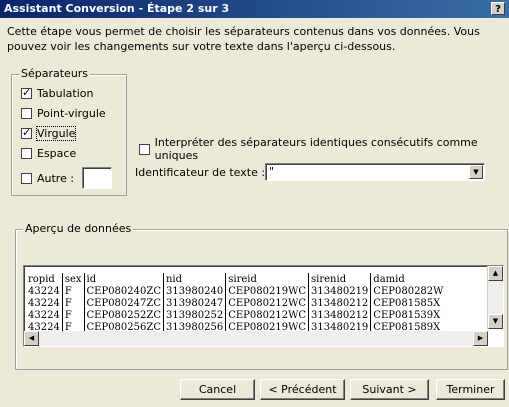  What do you see at coordinates (26, 132) in the screenshot?
I see `virgule-checkbox` at bounding box center [26, 132].